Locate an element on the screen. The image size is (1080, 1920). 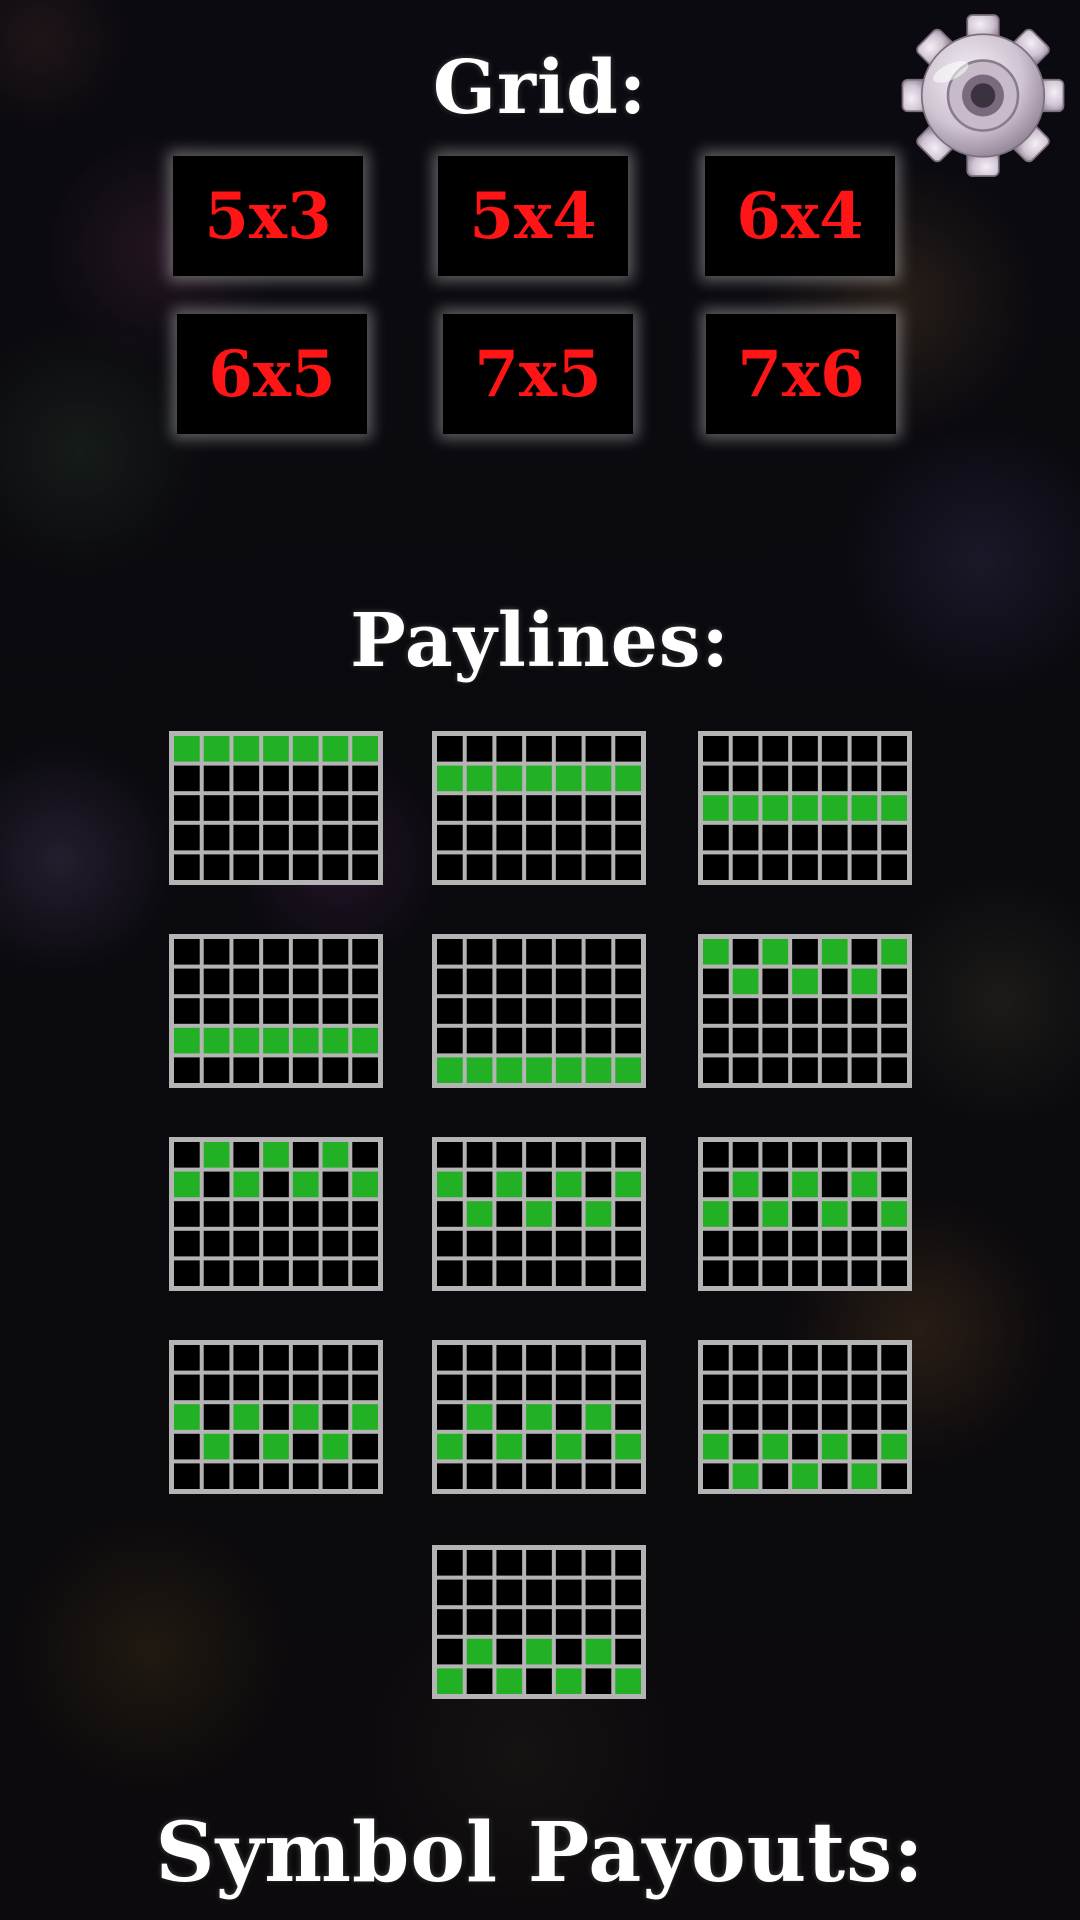
grid-option-7x6: 7x6 is located at coordinates (801, 374).